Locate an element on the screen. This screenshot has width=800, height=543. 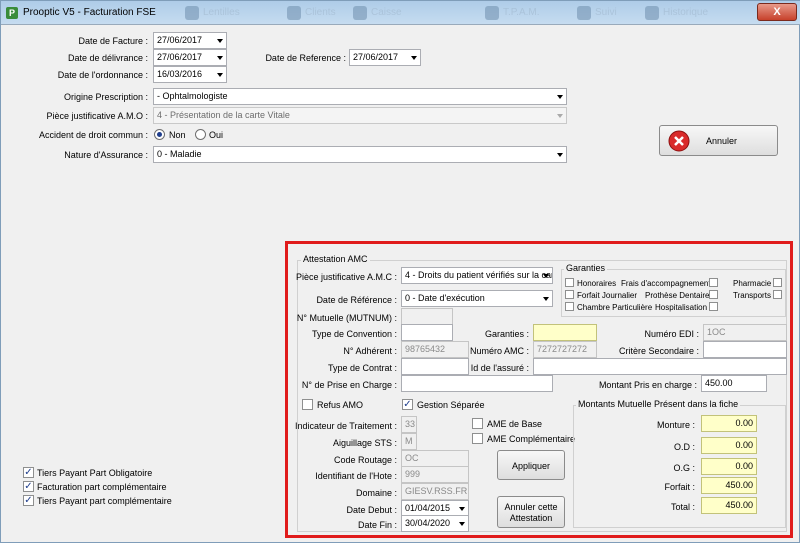
facturation-complementaire-label: Facturation part complémentaire is located at coordinates (102, 487).